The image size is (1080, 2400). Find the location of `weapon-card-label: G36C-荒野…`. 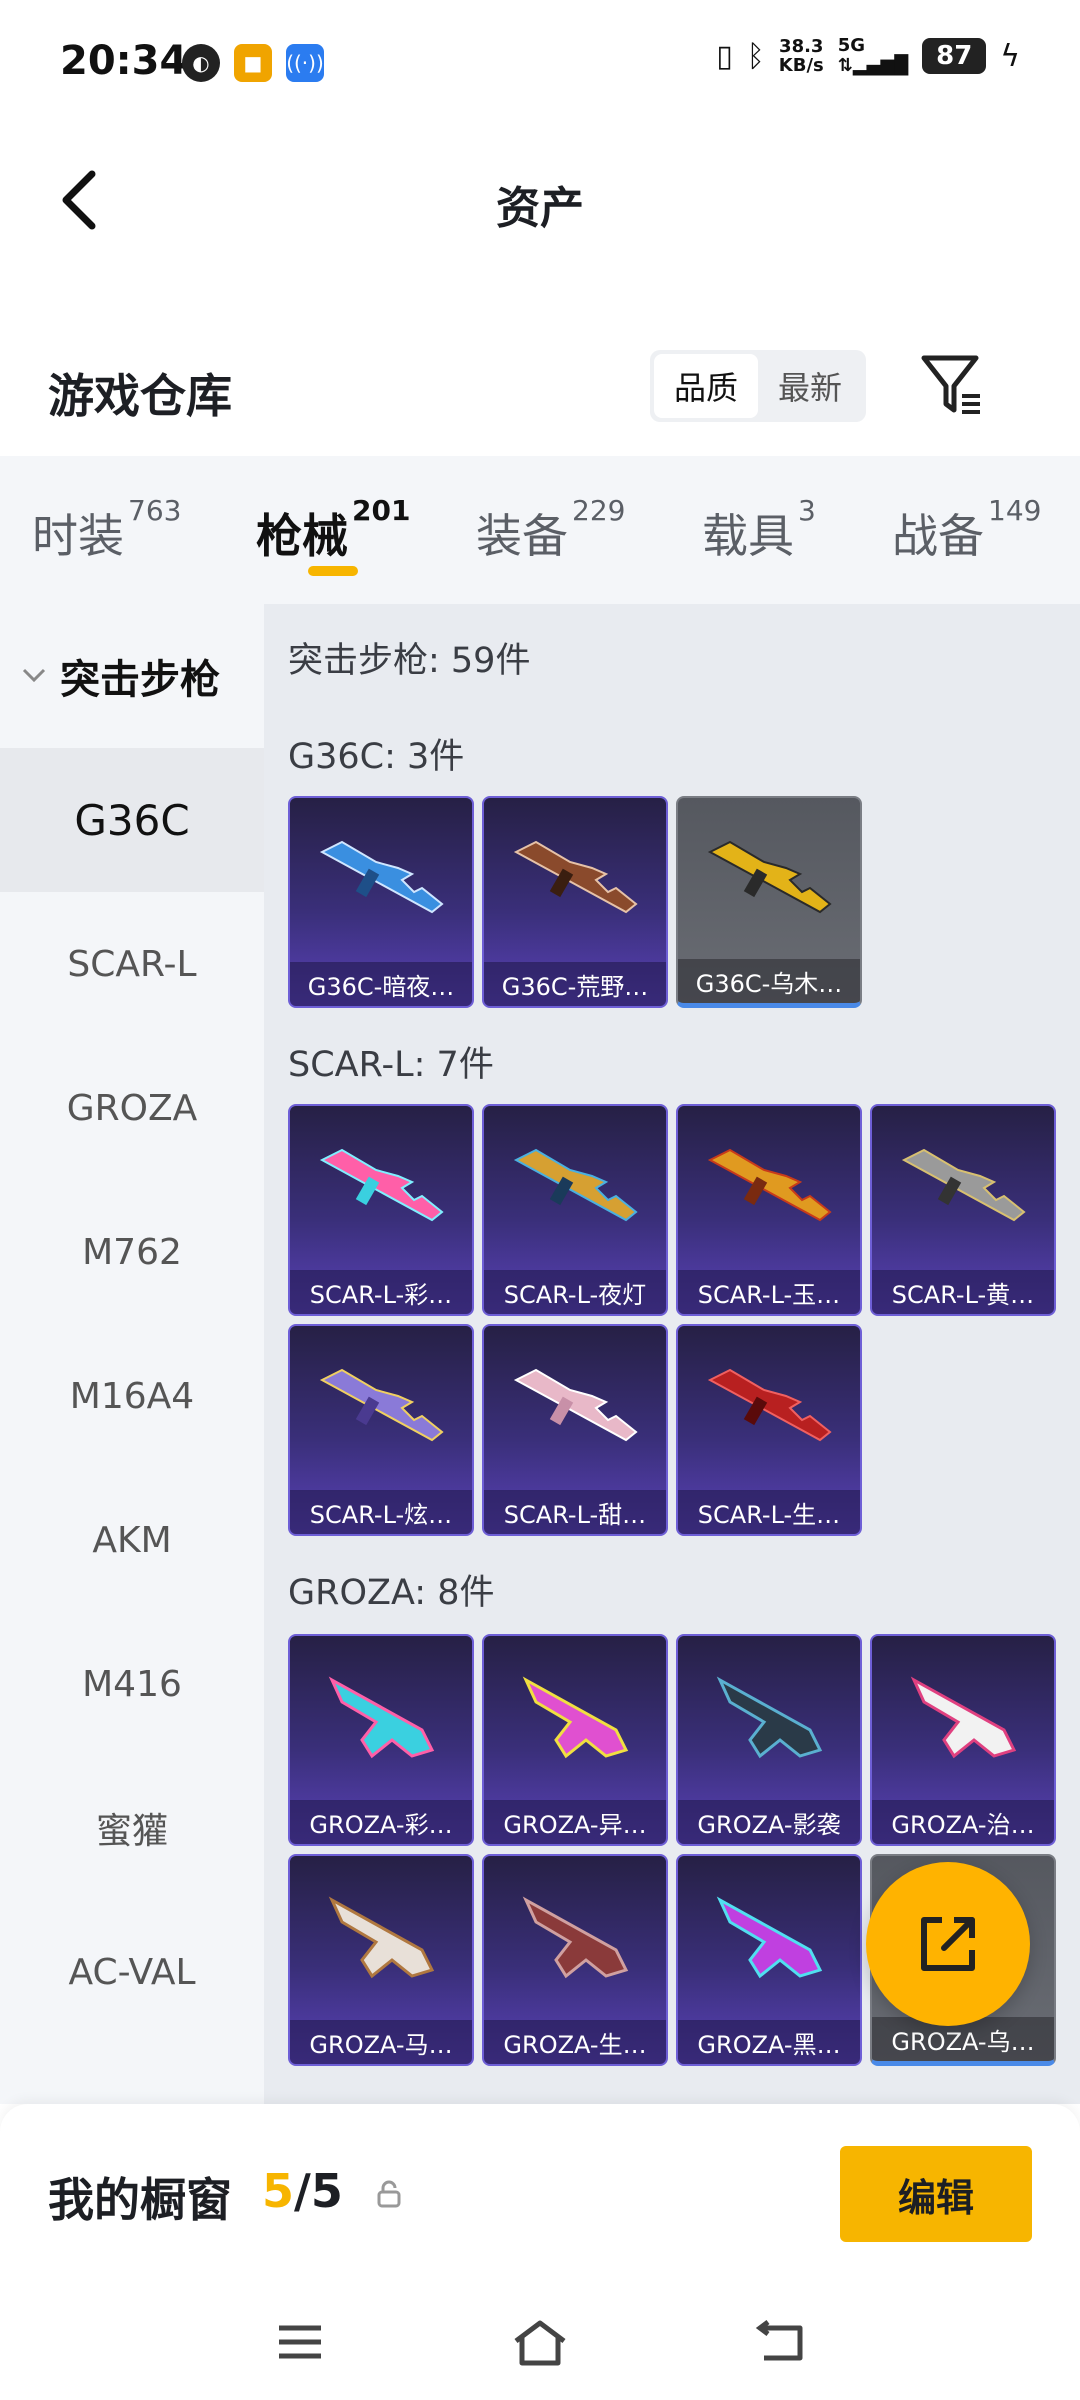

weapon-card-label: G36C-荒野… is located at coordinates (575, 984).